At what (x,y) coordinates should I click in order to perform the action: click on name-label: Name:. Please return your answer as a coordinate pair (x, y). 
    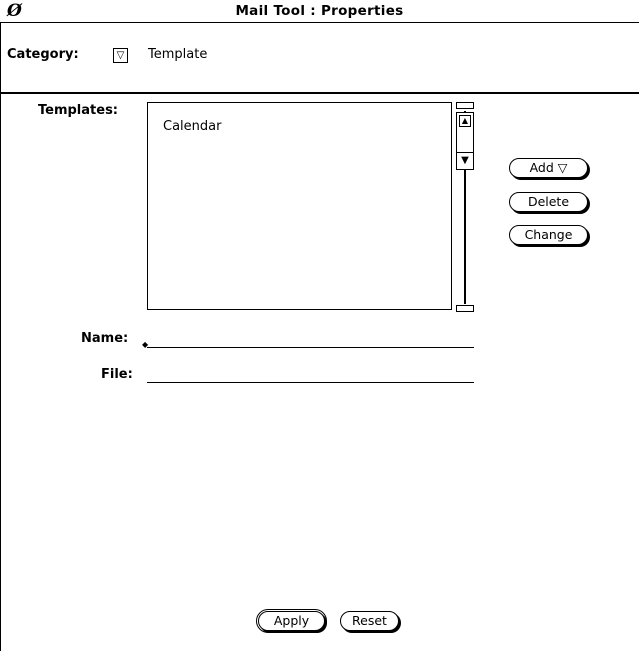
    Looking at the image, I should click on (105, 338).